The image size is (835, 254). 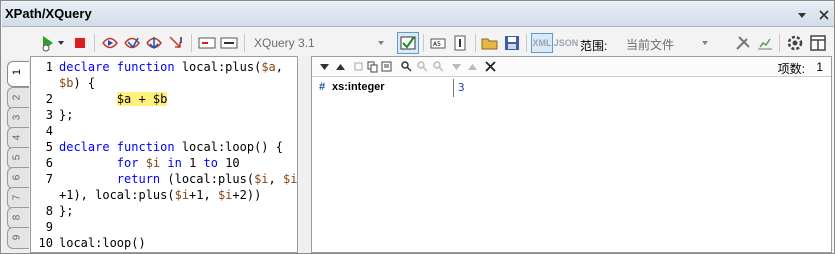 I want to click on scope-select: 当前文件, so click(x=667, y=43).